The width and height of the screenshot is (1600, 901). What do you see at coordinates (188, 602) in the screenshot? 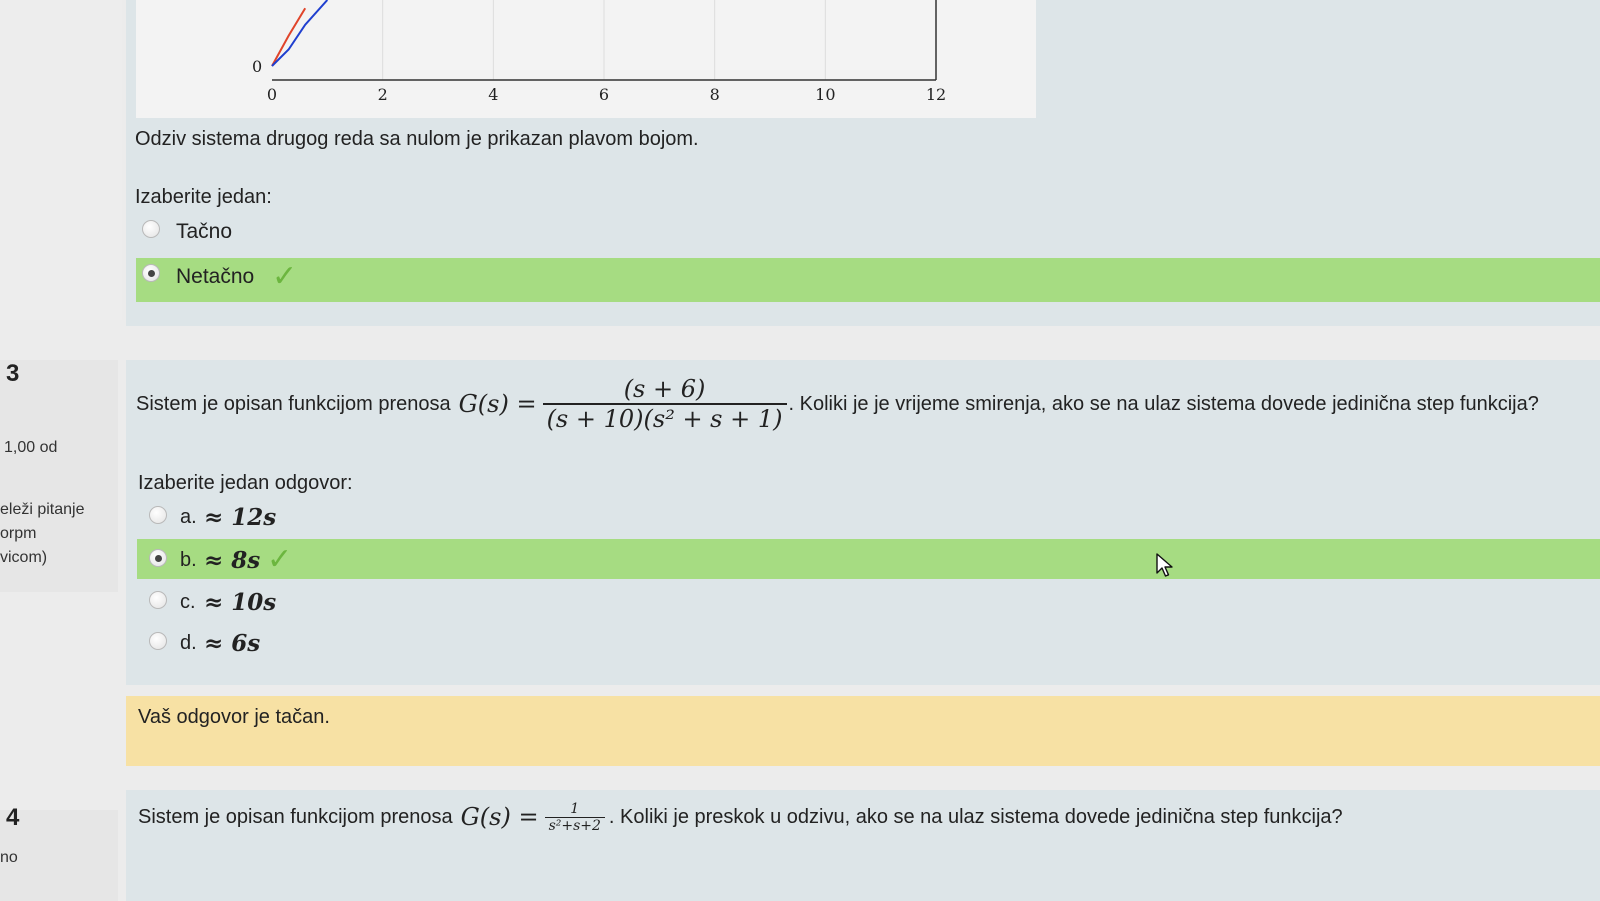
I see `option-letter: c.` at bounding box center [188, 602].